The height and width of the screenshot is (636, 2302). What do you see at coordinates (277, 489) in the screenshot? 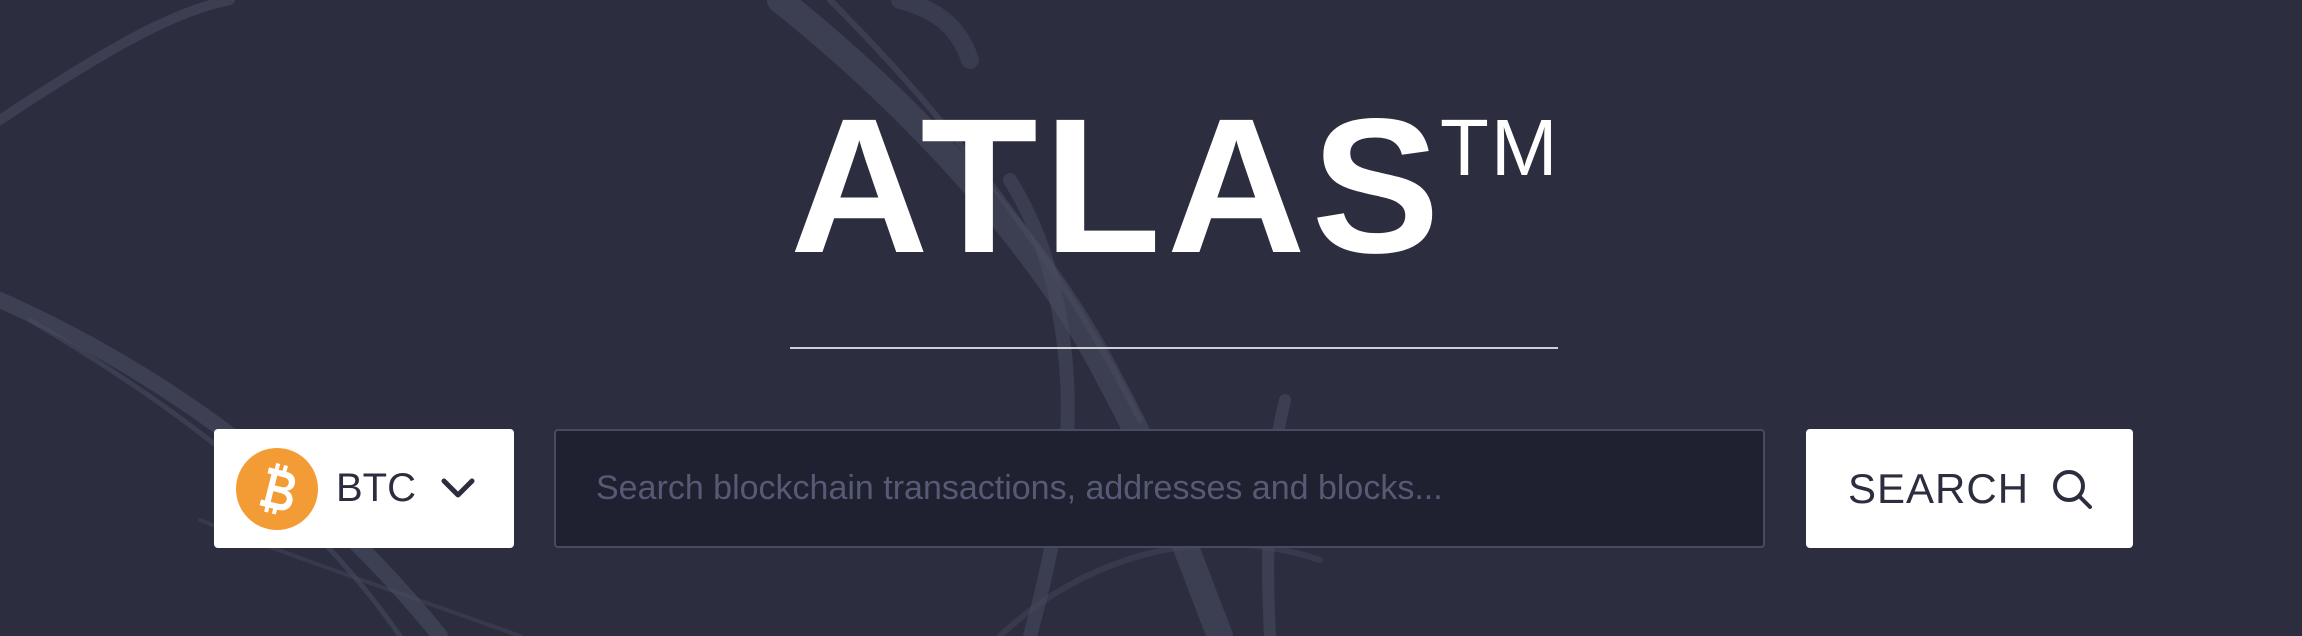
I see `bitcoin-icon` at bounding box center [277, 489].